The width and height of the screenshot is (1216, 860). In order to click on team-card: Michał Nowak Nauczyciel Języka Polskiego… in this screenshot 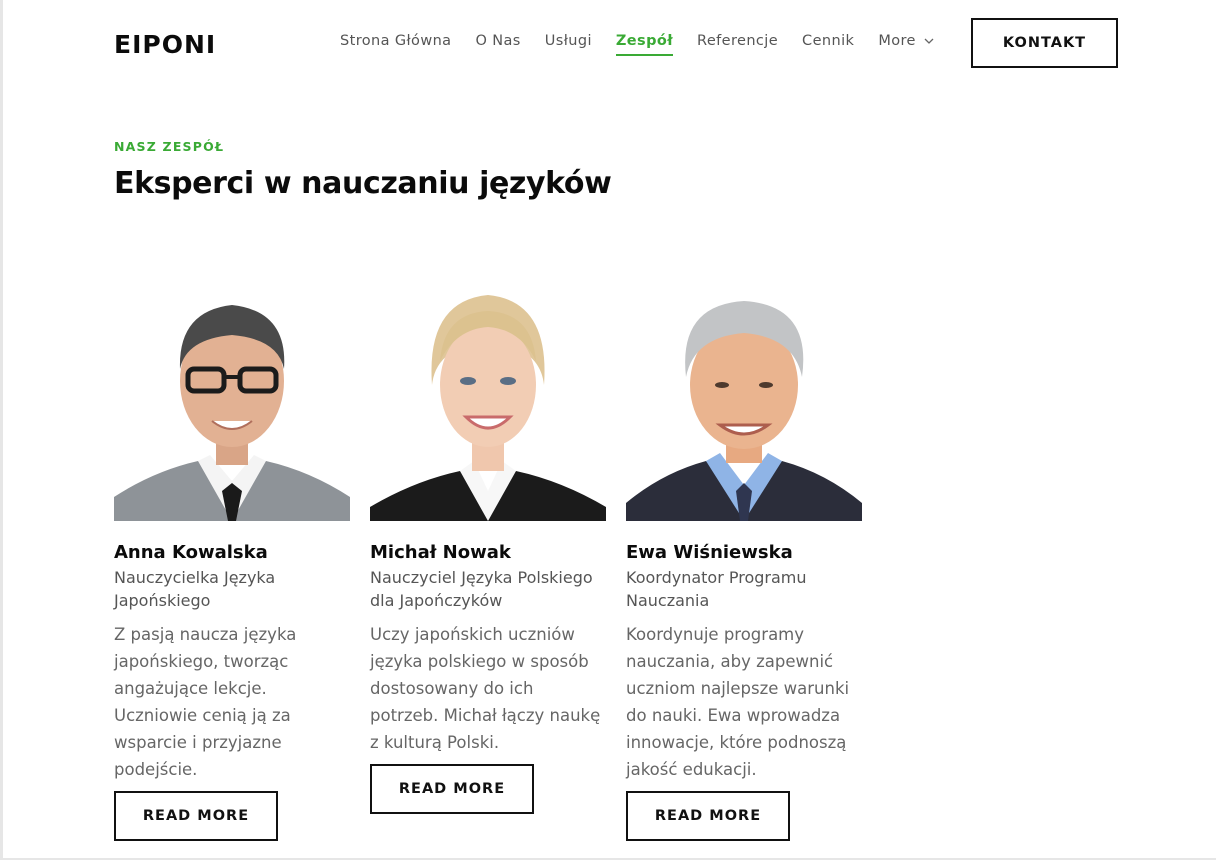, I will do `click(488, 549)`.